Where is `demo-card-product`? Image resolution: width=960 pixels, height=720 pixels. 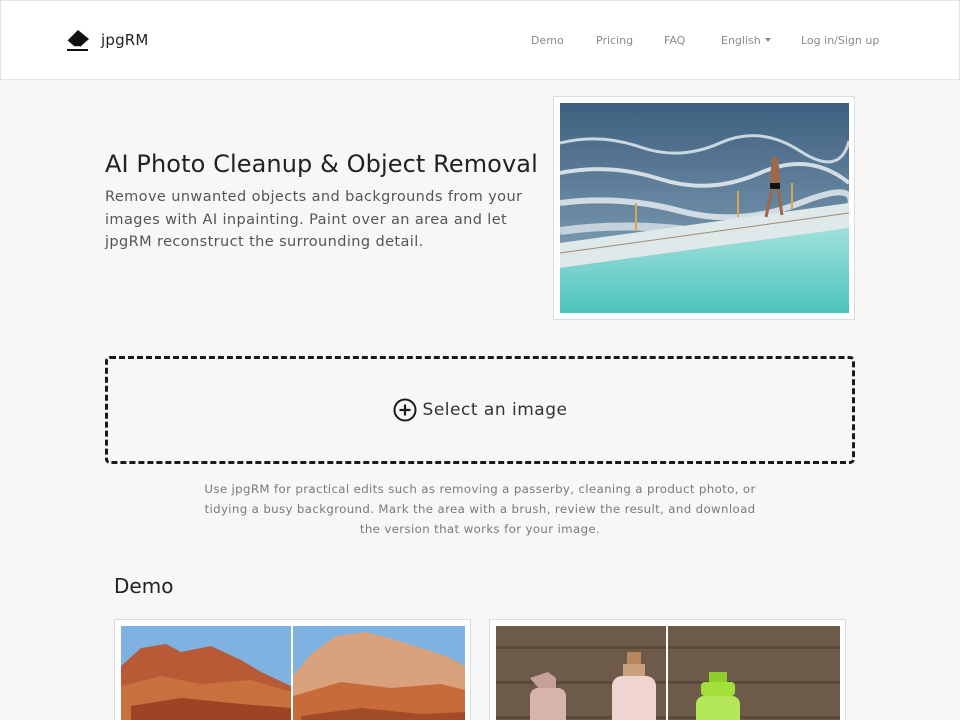
demo-card-product is located at coordinates (667, 669).